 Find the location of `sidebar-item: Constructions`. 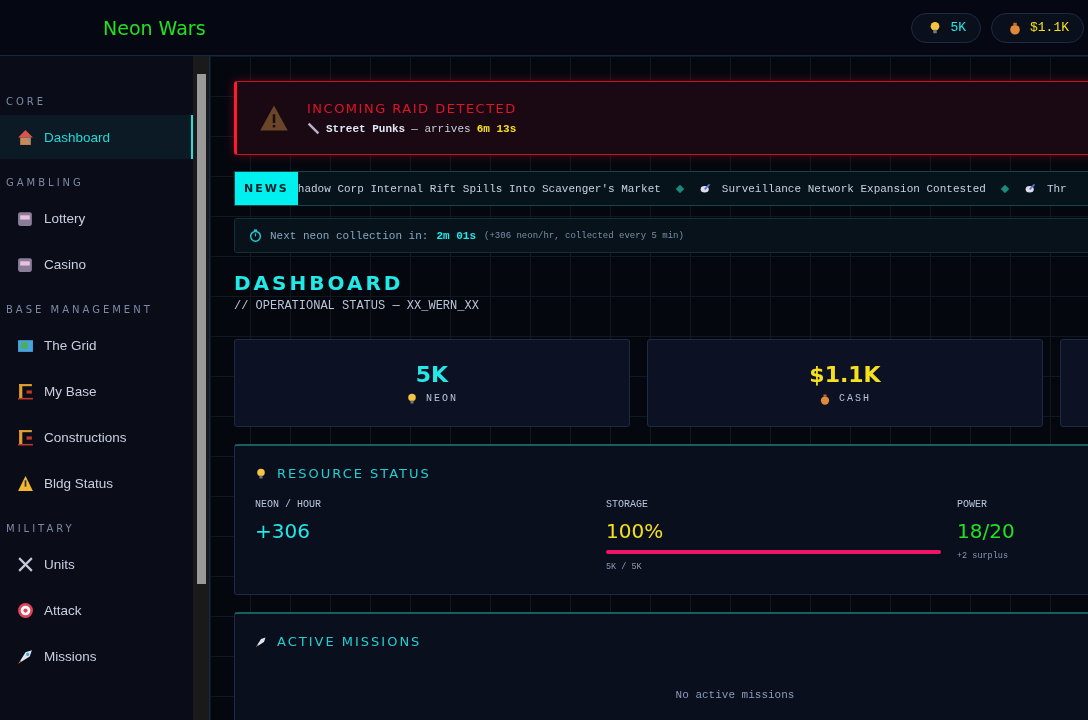

sidebar-item: Constructions is located at coordinates (96, 437).